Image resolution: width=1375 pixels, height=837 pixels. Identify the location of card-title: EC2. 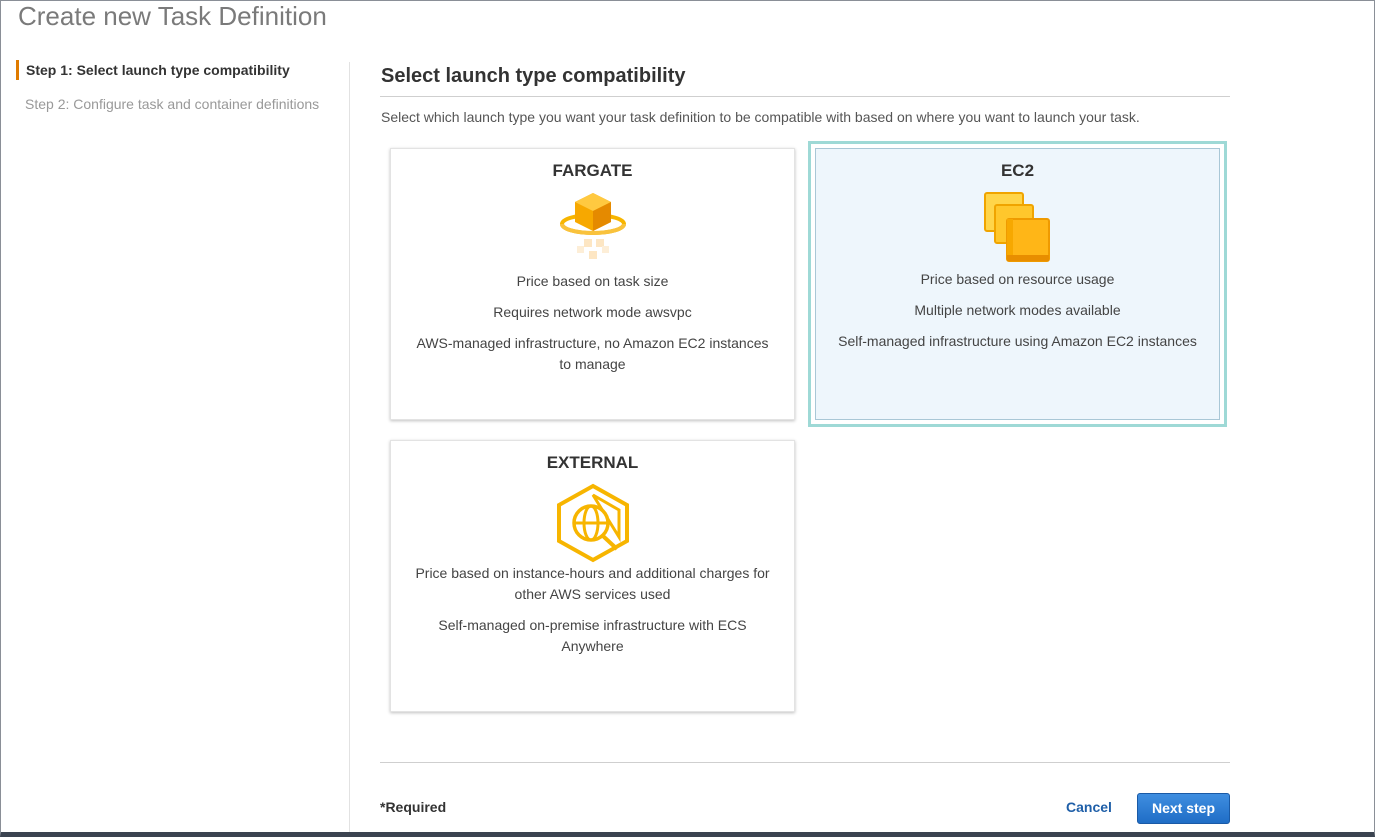
(1017, 170).